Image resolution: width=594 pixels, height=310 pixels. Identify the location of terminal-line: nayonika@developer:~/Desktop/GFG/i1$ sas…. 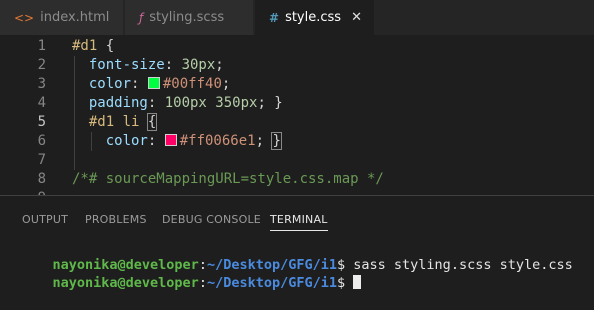
(296, 255).